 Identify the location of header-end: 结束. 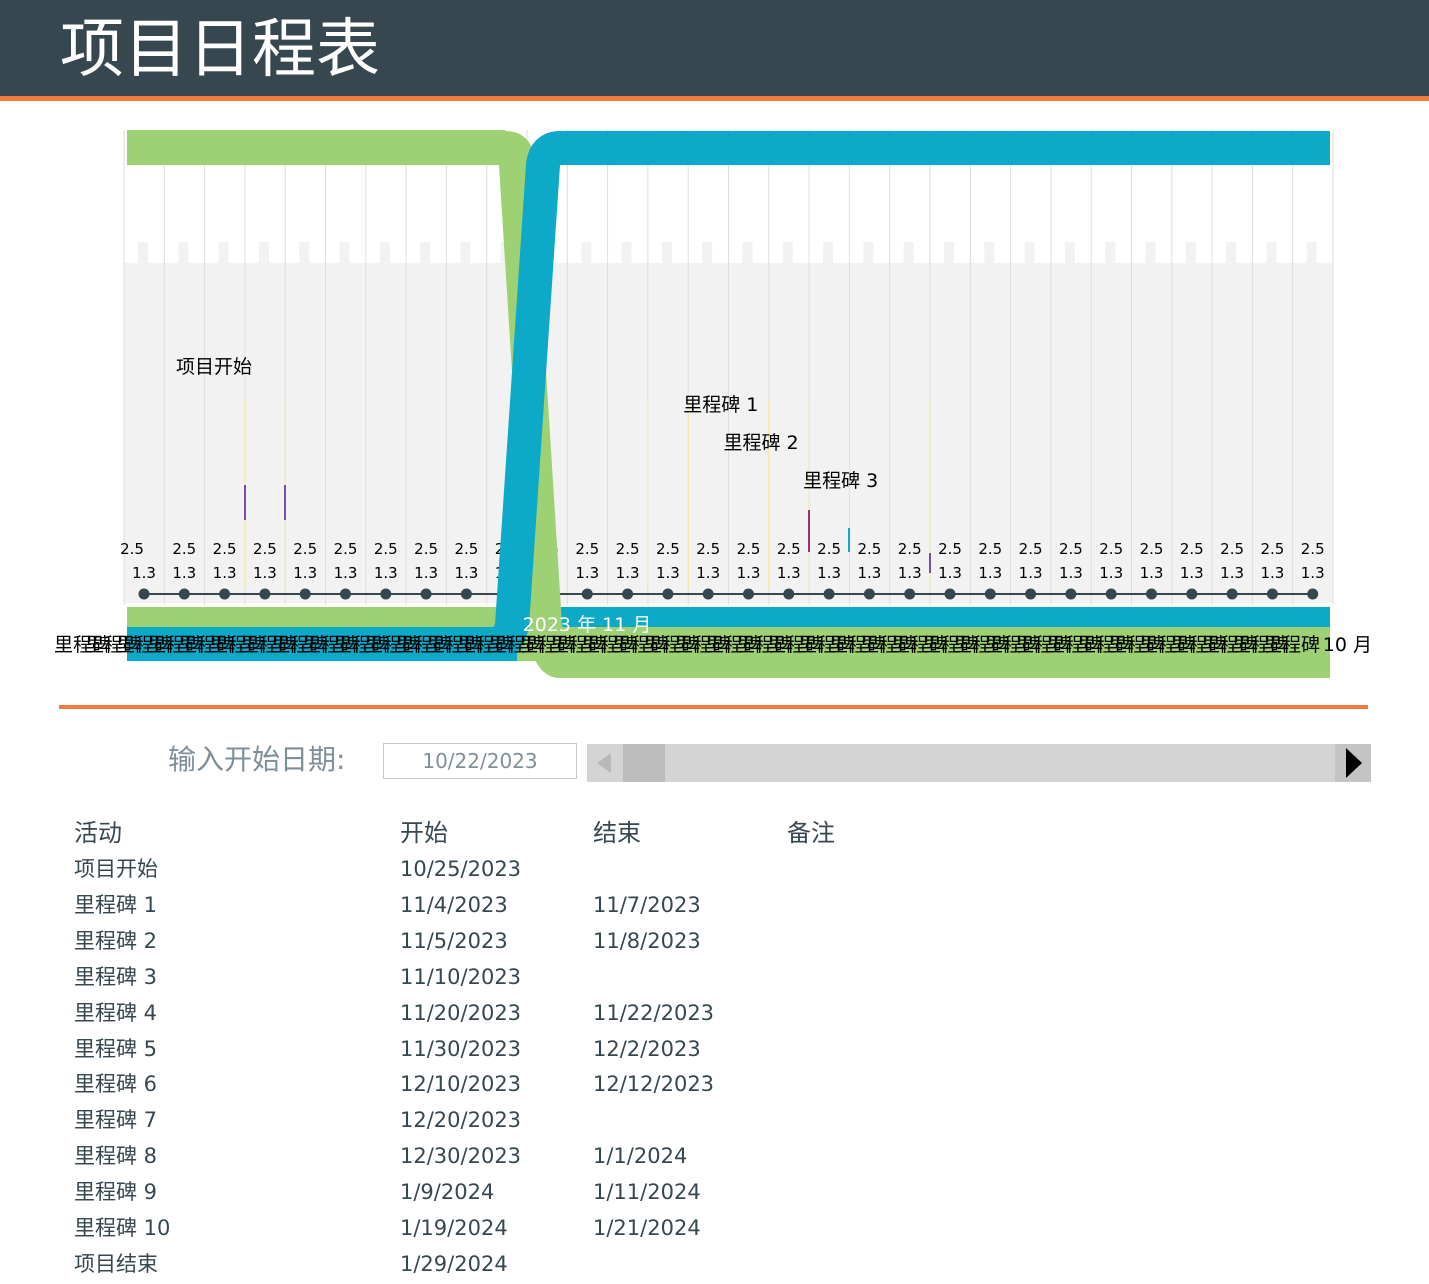
(617, 833).